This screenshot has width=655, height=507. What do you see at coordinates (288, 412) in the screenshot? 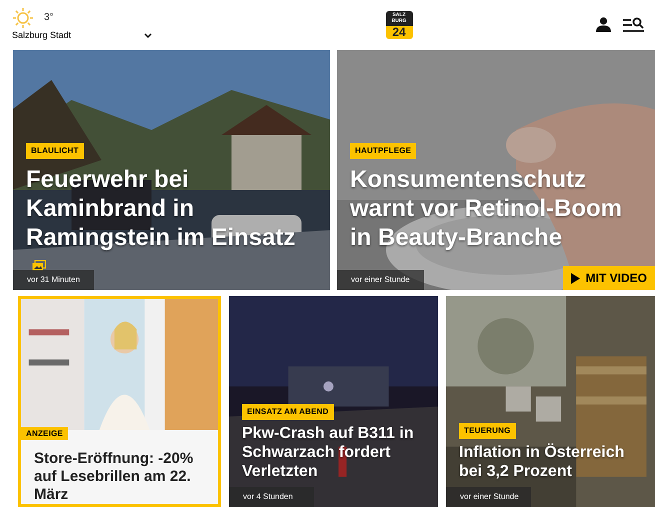
I see `category-tag: EINSATZ AM ABEND` at bounding box center [288, 412].